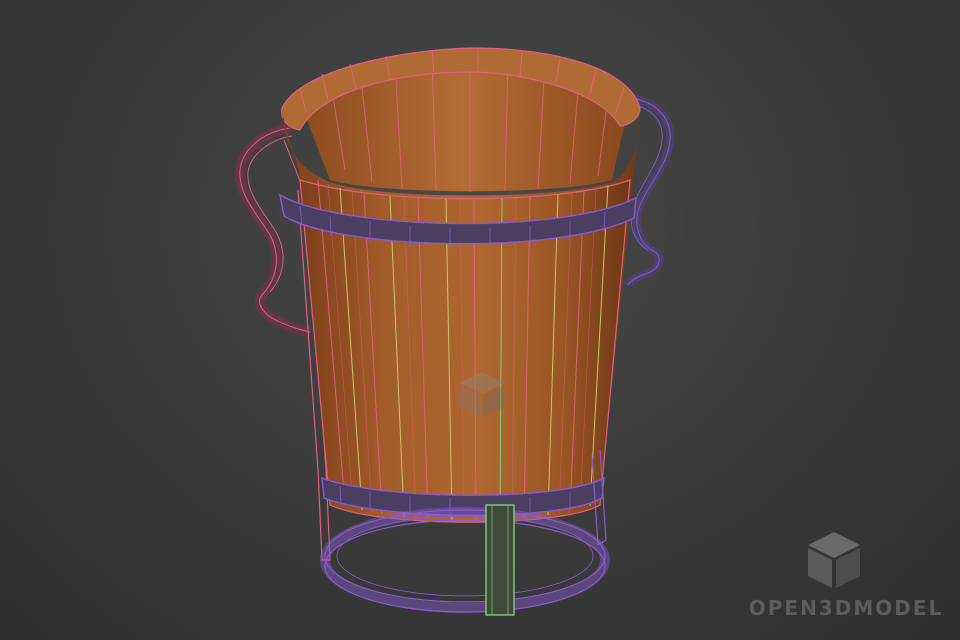 The height and width of the screenshot is (640, 960). Describe the element at coordinates (465, 560) in the screenshot. I see `bottom-ring` at that location.